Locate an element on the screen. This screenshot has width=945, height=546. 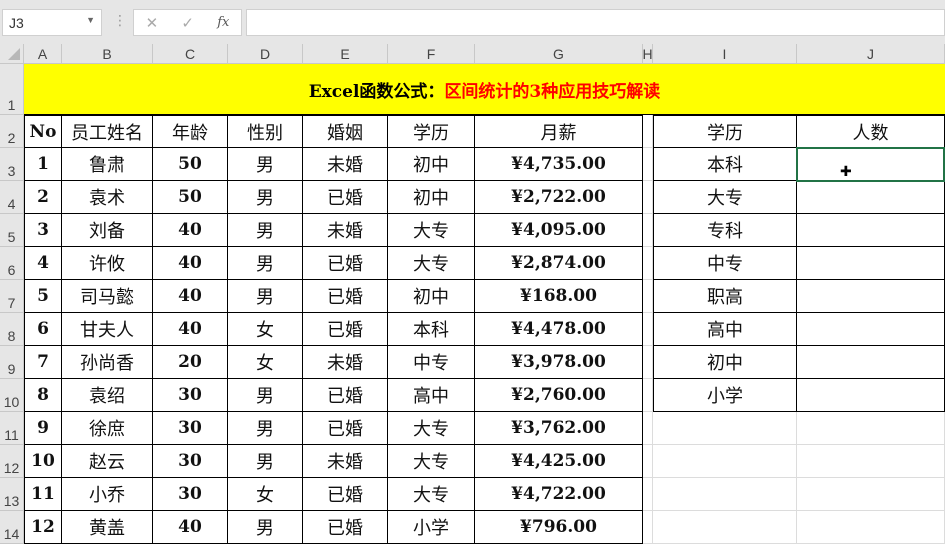
enter-icon: ✓ is located at coordinates (187, 23).